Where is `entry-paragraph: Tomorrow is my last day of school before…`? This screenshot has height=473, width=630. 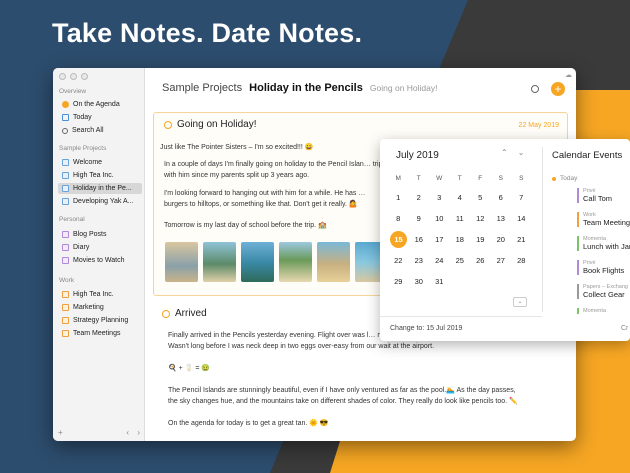 entry-paragraph: Tomorrow is my last day of school before… is located at coordinates (245, 225).